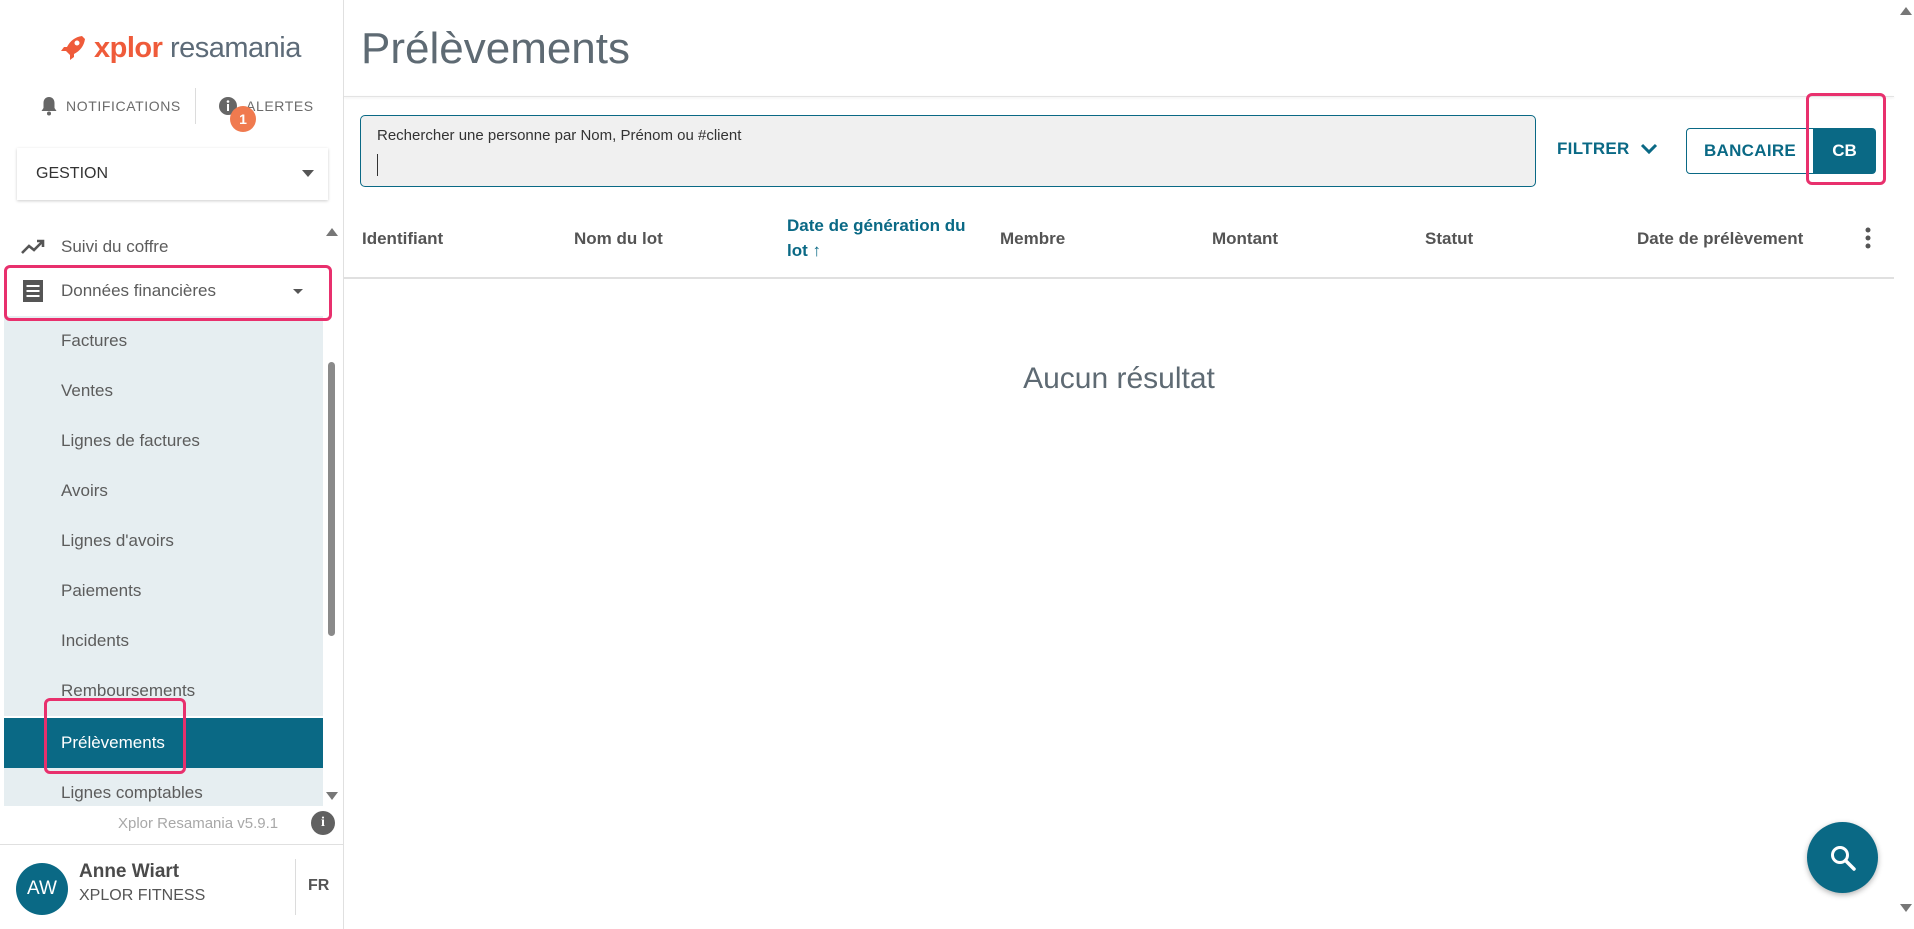 The image size is (1914, 929). What do you see at coordinates (33, 291) in the screenshot?
I see `receipt-icon` at bounding box center [33, 291].